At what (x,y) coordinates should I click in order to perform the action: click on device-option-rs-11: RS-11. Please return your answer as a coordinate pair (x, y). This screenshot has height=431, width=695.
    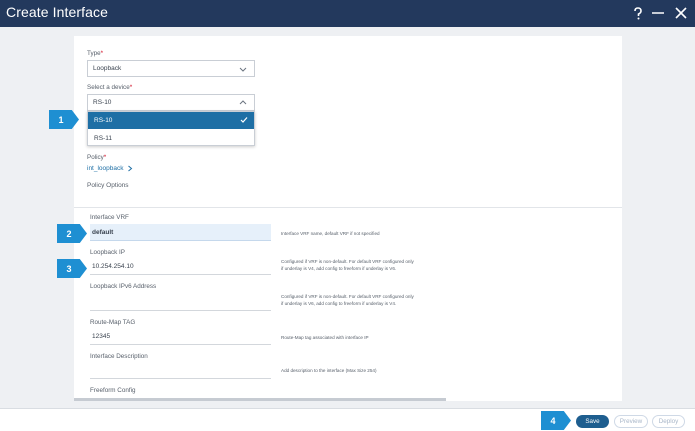
    Looking at the image, I should click on (171, 138).